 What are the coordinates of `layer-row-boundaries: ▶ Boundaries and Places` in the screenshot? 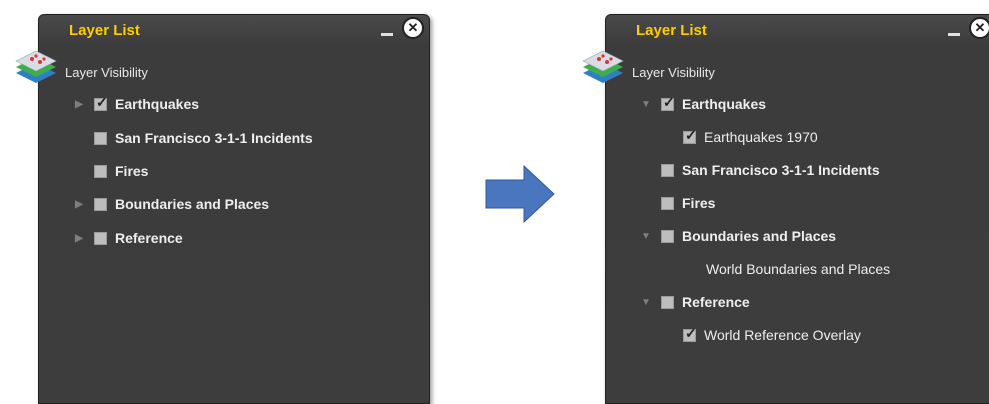 It's located at (170, 204).